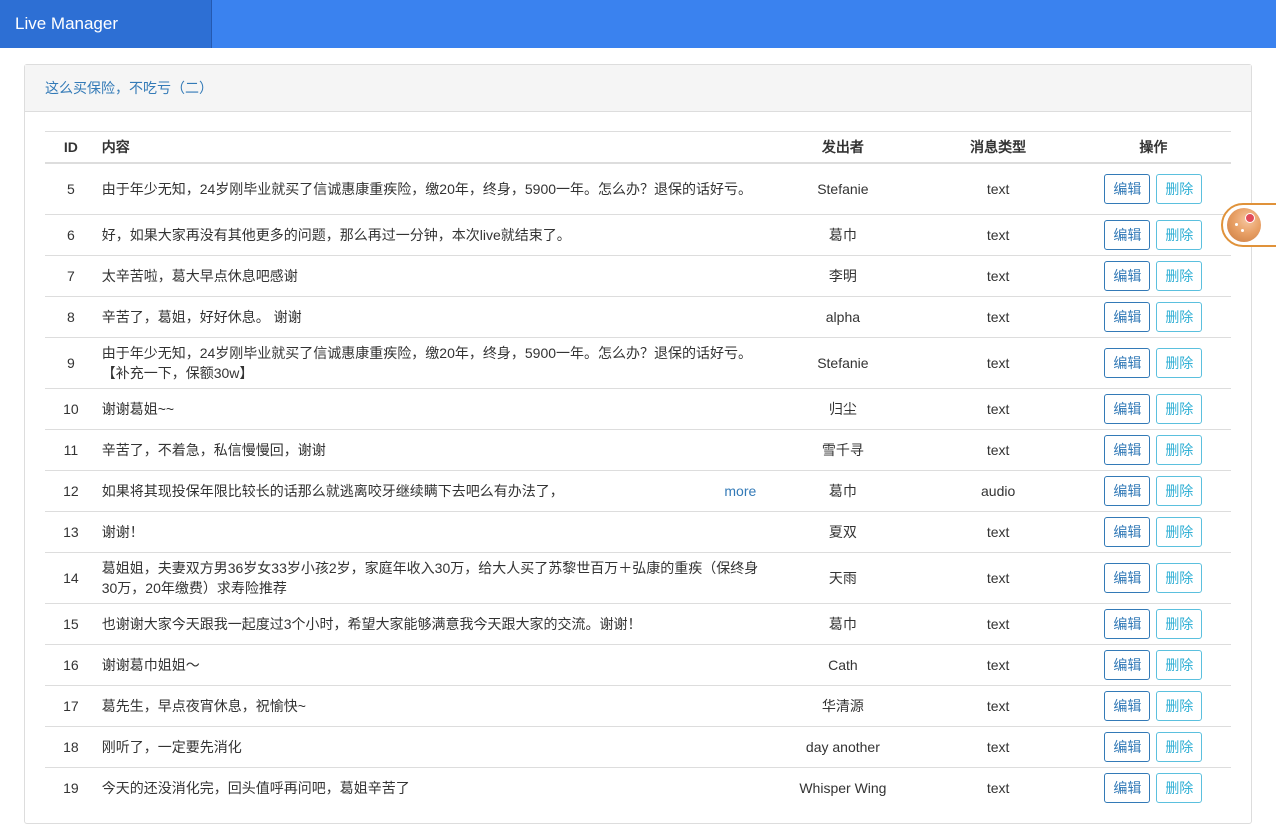 This screenshot has height=824, width=1276. Describe the element at coordinates (843, 276) in the screenshot. I see `cell-sender: 李明` at that location.